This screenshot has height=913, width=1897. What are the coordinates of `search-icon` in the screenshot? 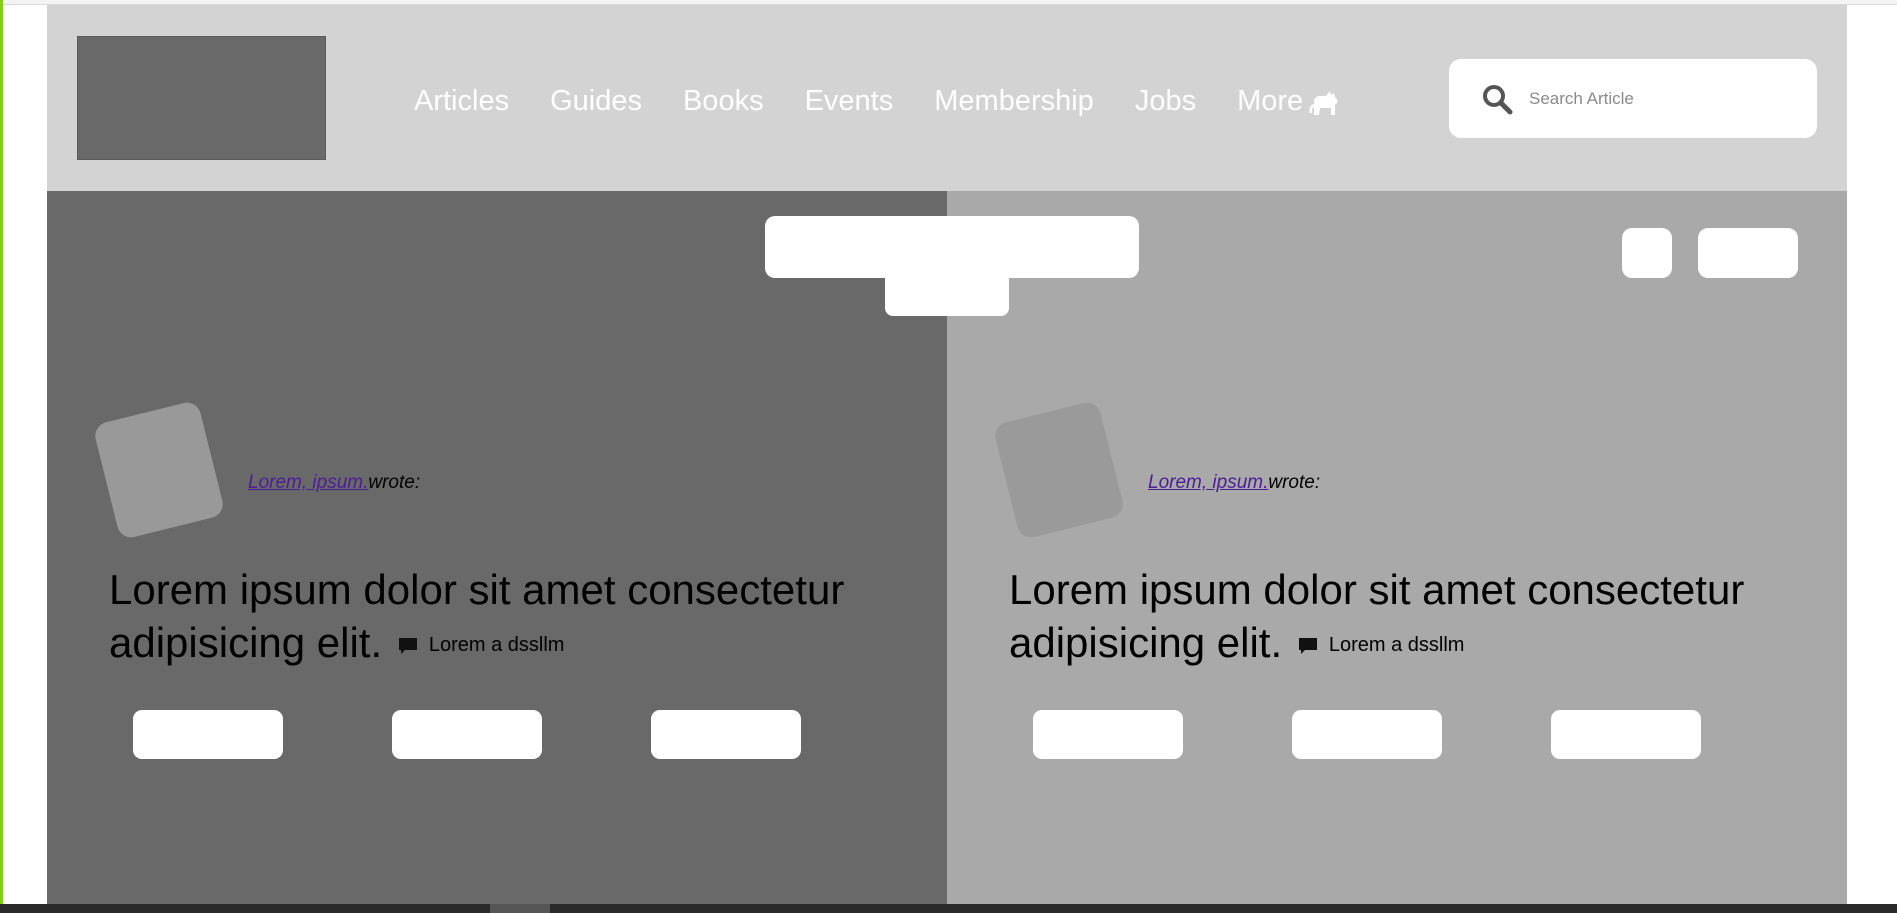 It's located at (1497, 99).